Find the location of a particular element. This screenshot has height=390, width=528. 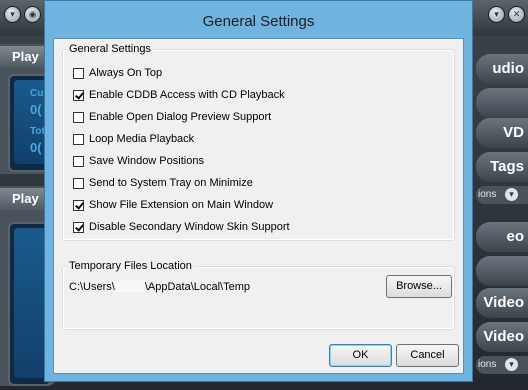

current-time-label: Cu is located at coordinates (37, 93).